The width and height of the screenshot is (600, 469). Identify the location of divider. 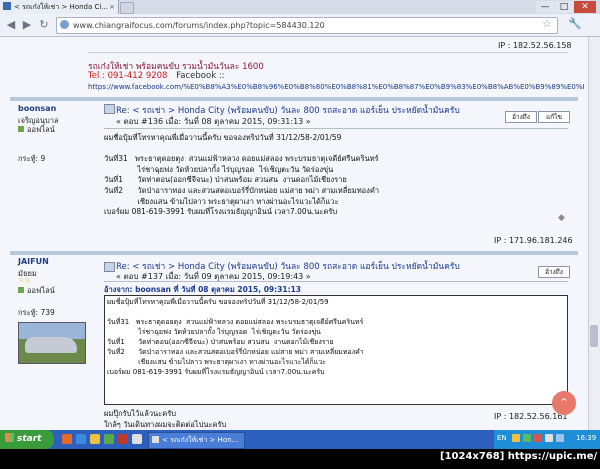
(328, 52).